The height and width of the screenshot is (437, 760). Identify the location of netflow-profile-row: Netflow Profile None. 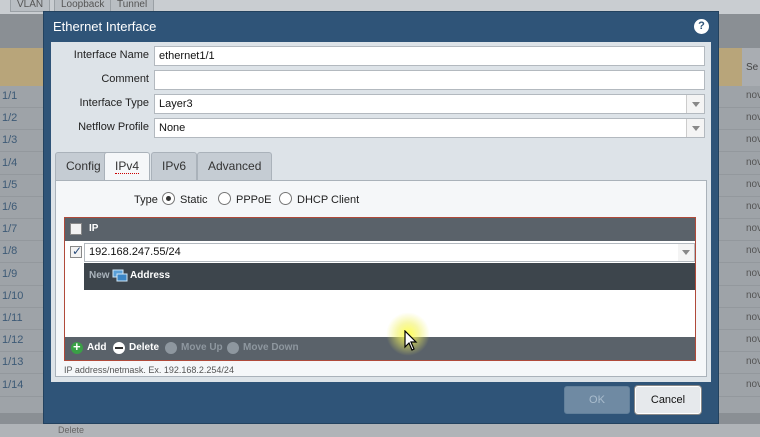
(381, 128).